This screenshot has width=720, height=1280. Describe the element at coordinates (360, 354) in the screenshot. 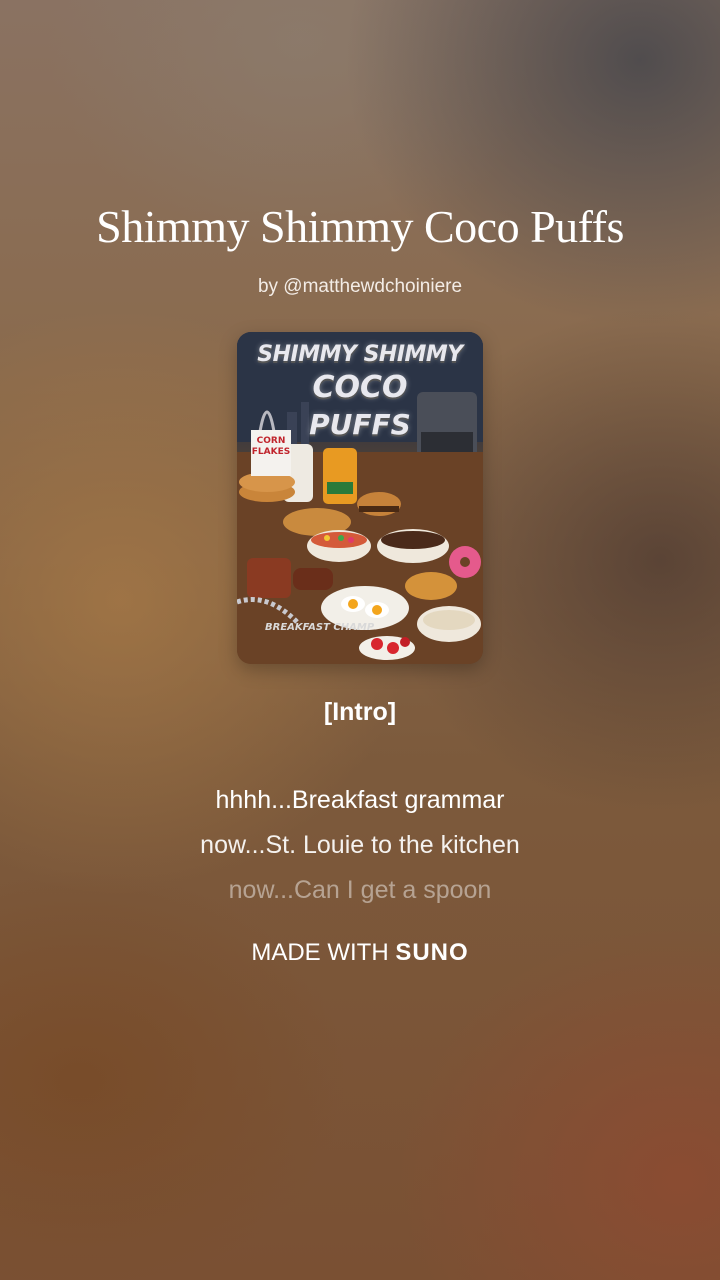

I see `cover-title-line1: SHIMMY SHIMMY` at that location.